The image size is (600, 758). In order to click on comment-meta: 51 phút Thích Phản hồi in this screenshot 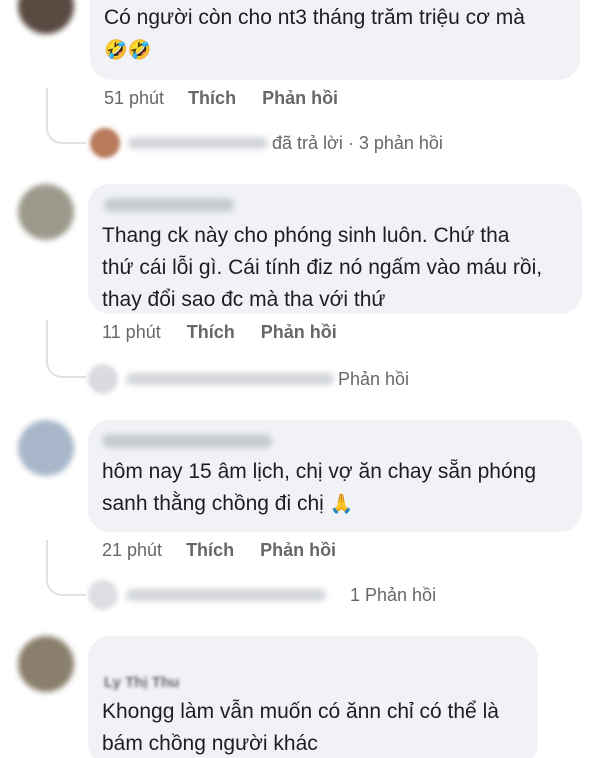, I will do `click(221, 98)`.